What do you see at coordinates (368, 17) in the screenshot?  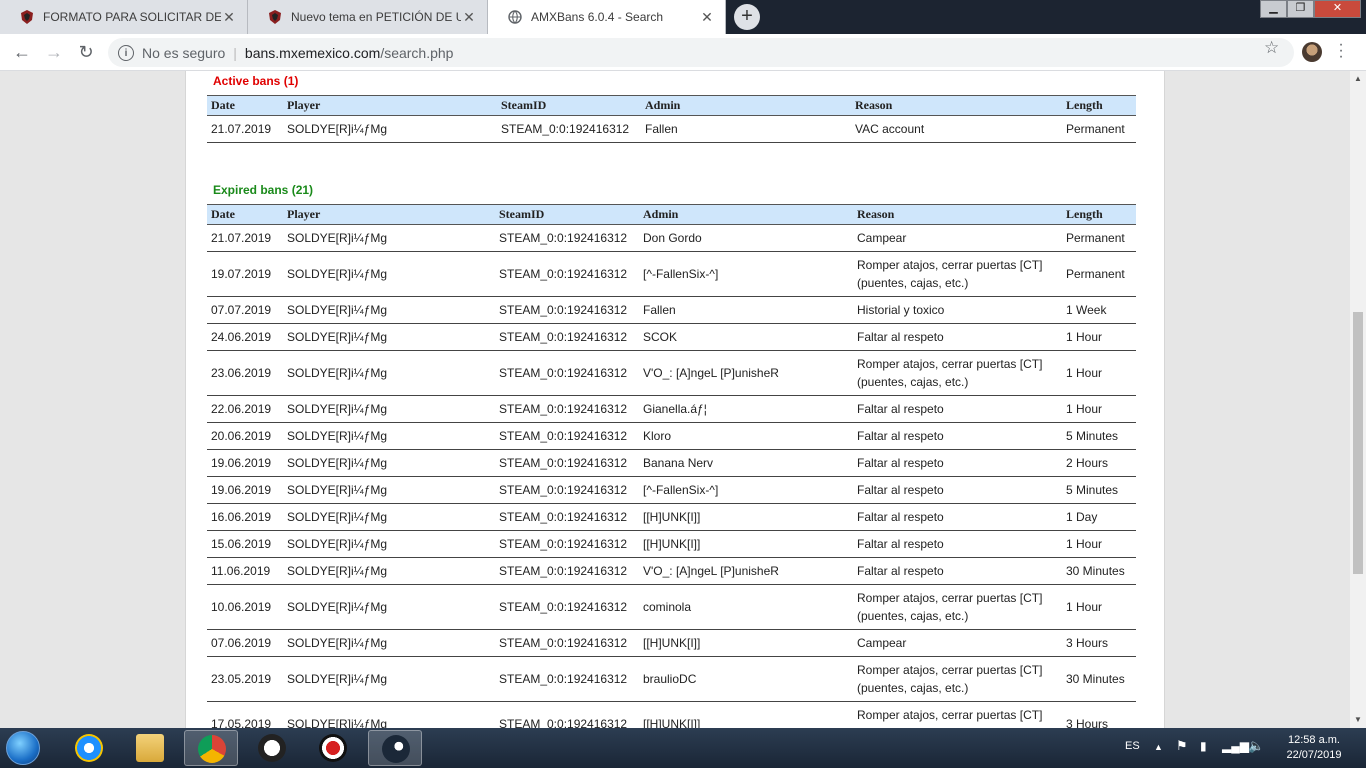 I see `tab-nuevo-tema: Nuevo tema en PETICIÓN DE UN ✕` at bounding box center [368, 17].